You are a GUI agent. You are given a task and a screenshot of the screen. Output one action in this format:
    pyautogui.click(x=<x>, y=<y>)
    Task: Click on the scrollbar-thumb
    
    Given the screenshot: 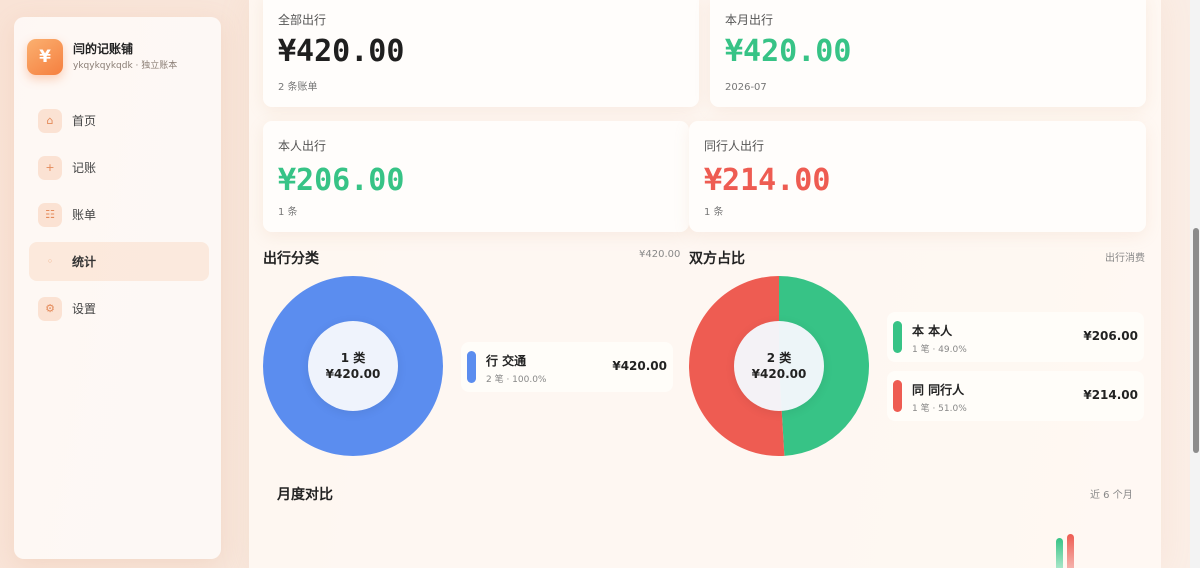 What is the action you would take?
    pyautogui.click(x=1196, y=340)
    